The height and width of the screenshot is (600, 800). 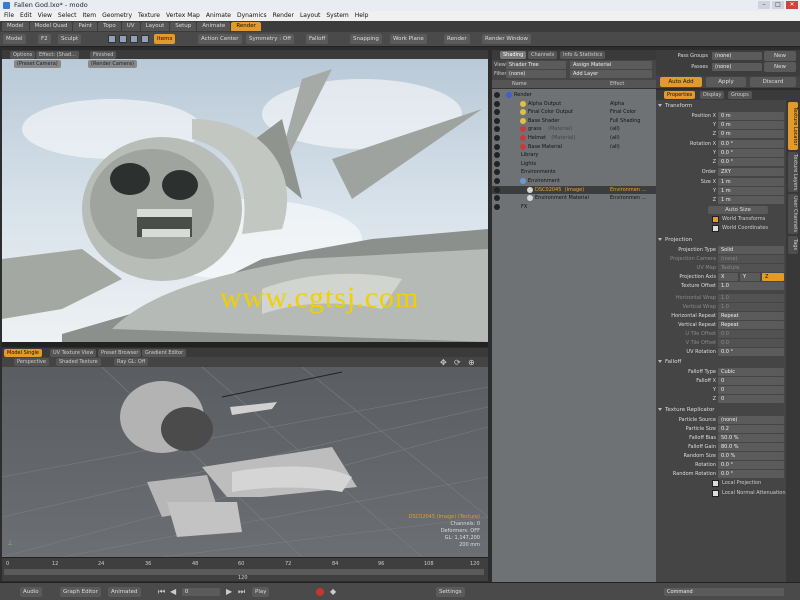 What do you see at coordinates (246, 26) in the screenshot?
I see `tab-render: Render` at bounding box center [246, 26].